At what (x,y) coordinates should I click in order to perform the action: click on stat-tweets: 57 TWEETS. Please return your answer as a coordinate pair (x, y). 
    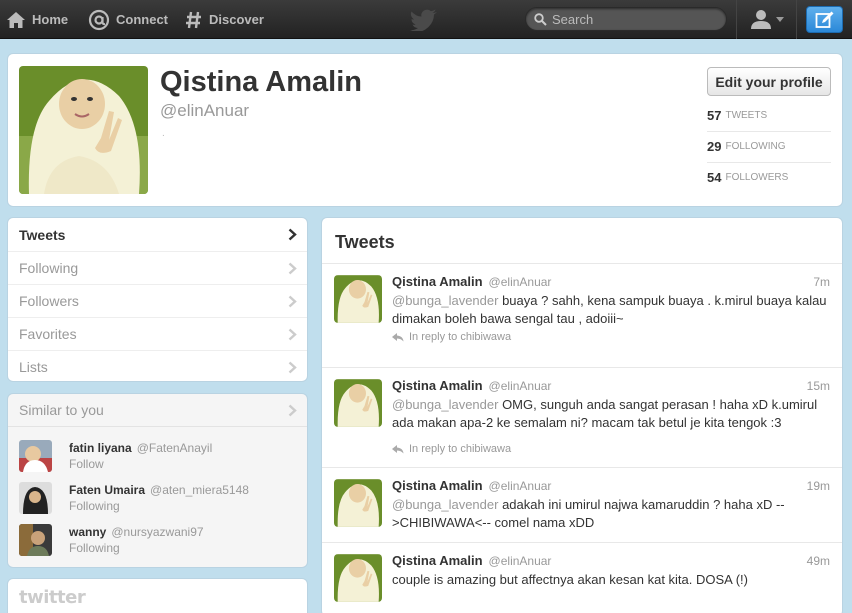
    Looking at the image, I should click on (769, 115).